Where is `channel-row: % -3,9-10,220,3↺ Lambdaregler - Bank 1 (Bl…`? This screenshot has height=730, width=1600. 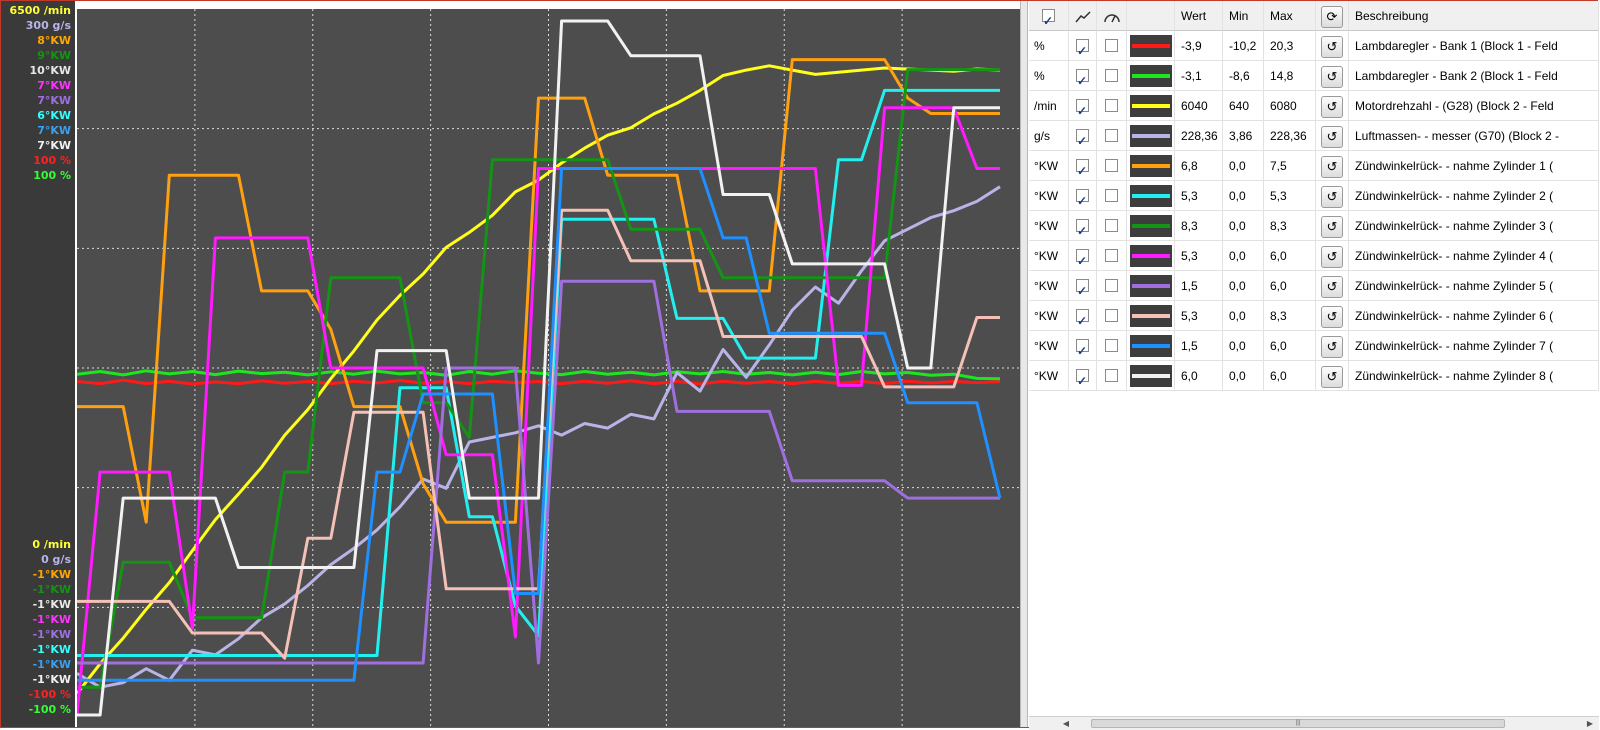 channel-row: % -3,9-10,220,3↺ Lambdaregler - Bank 1 (Bl… is located at coordinates (1314, 46).